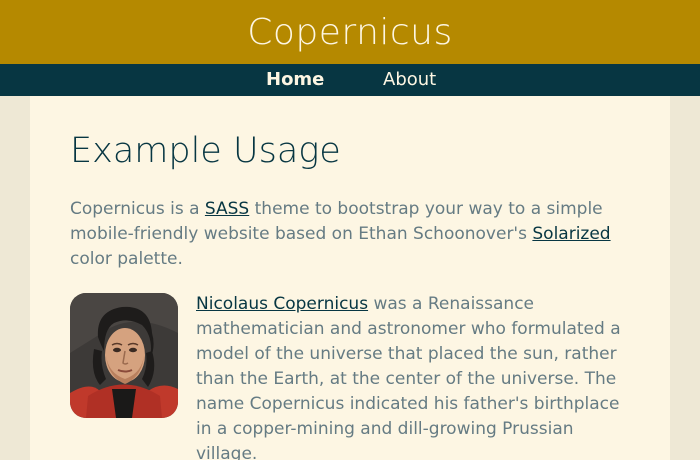  I want to click on site-header: Copernicus, so click(350, 32).